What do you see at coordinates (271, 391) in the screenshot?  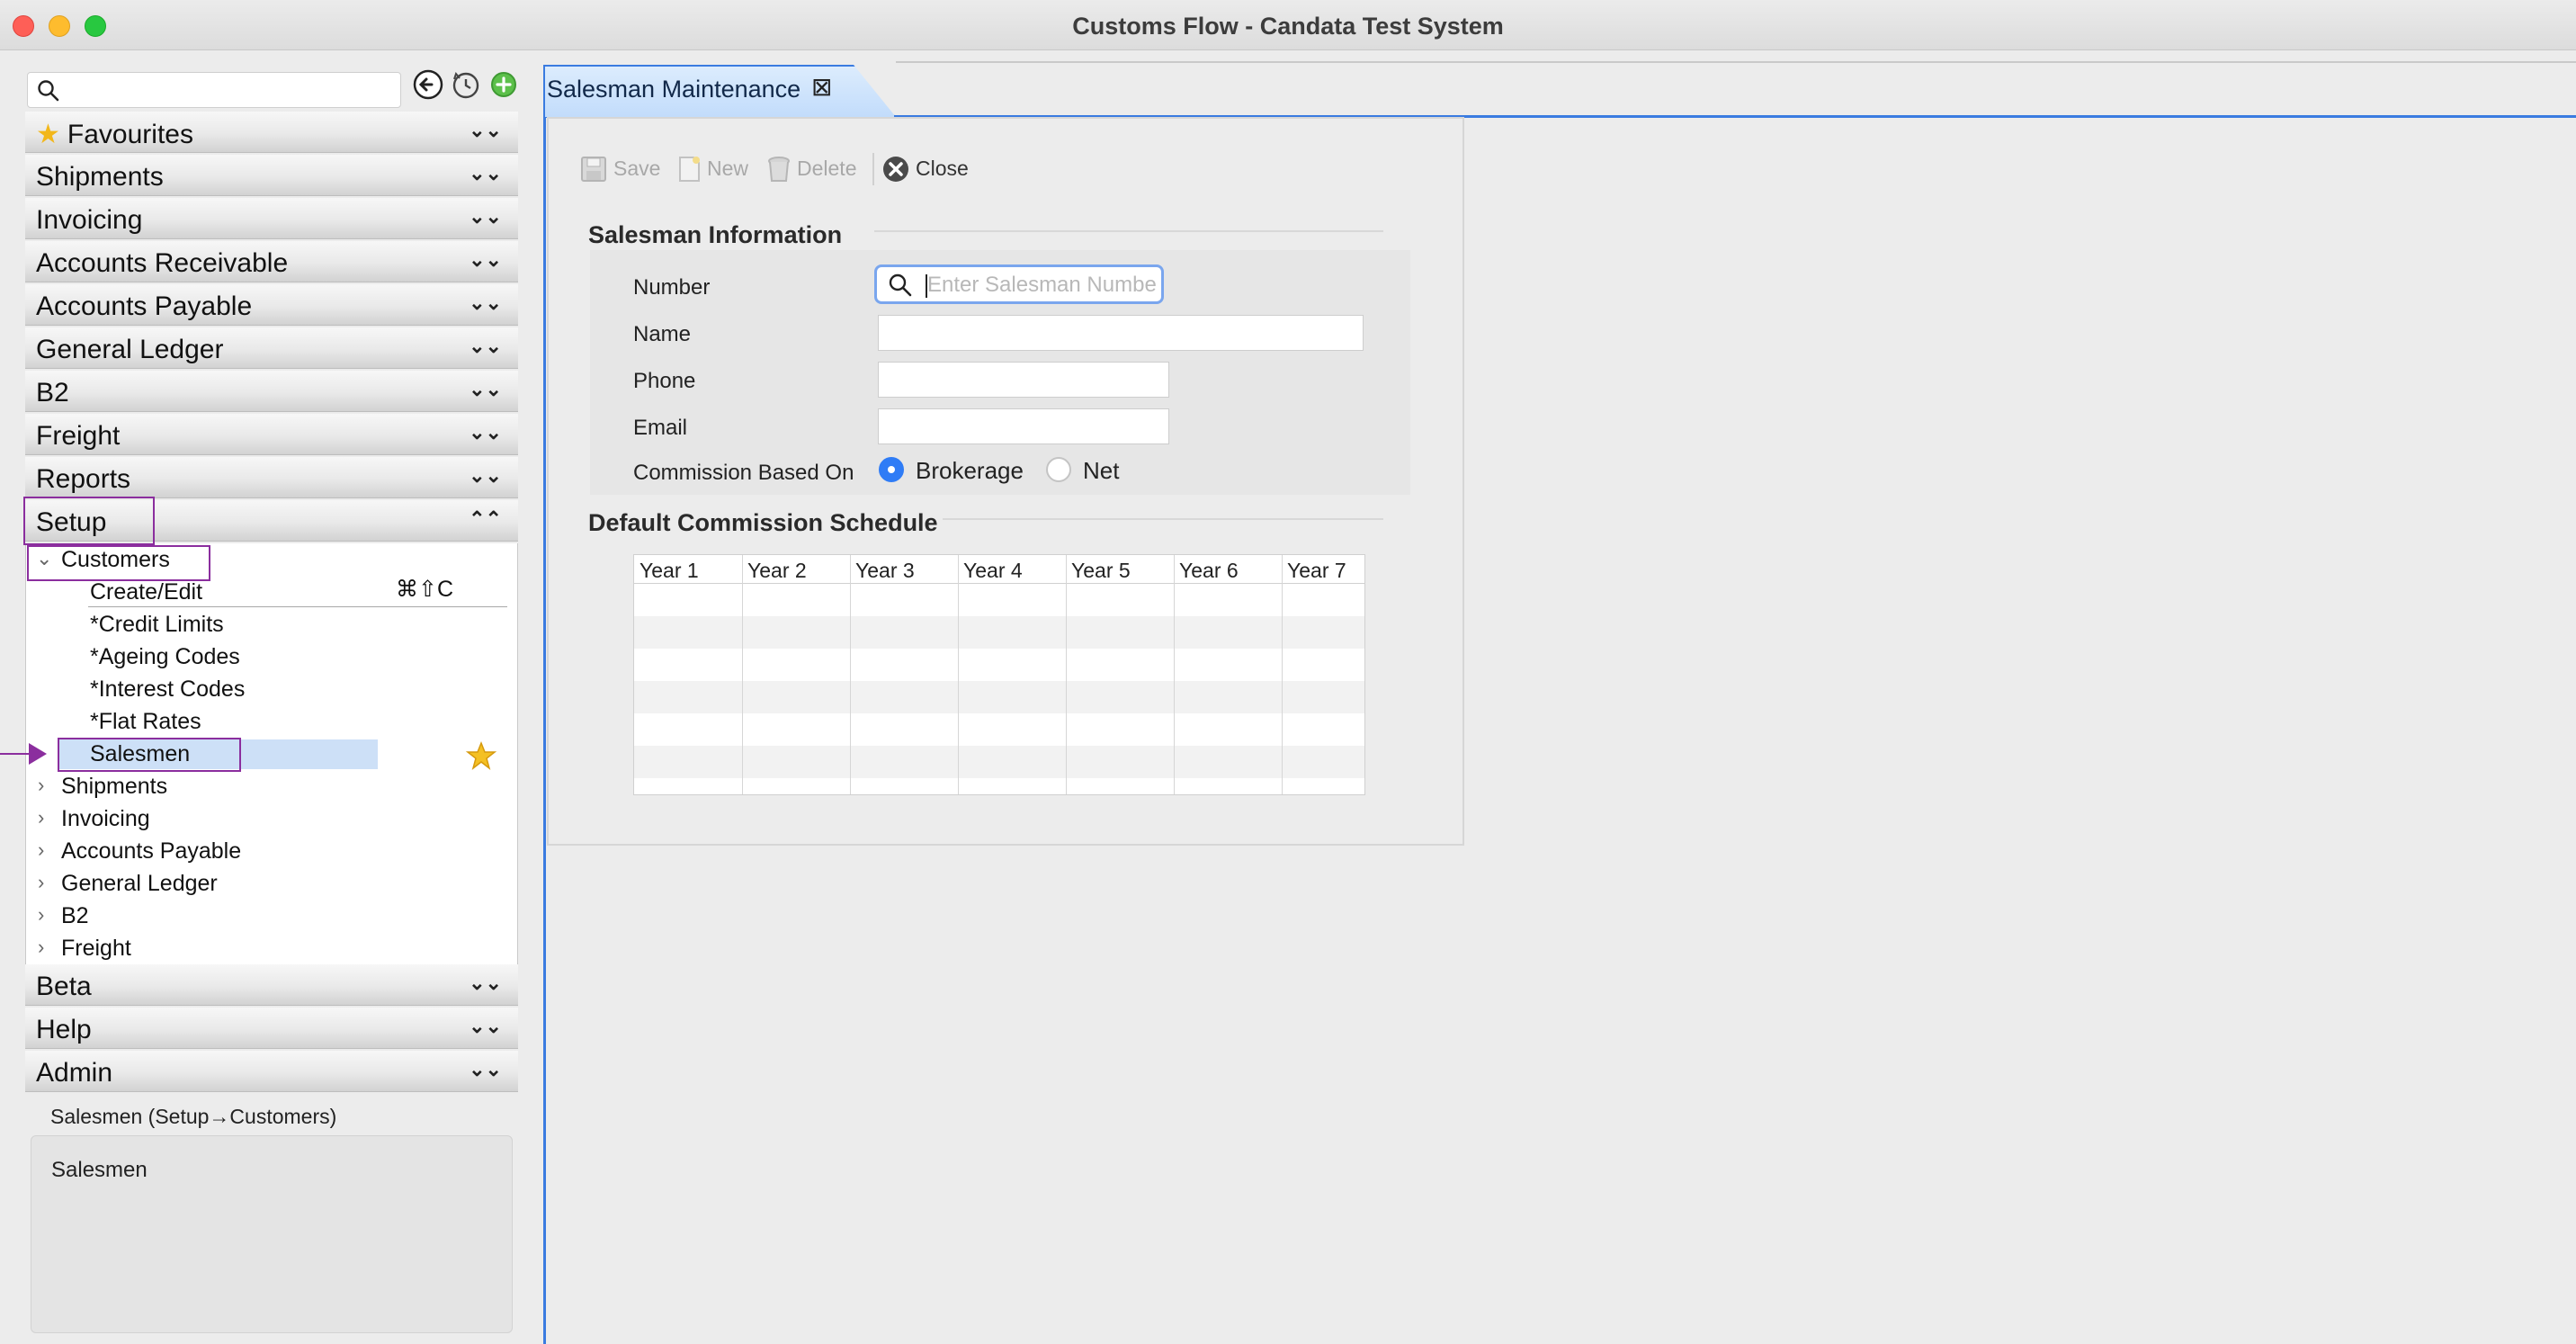 I see `accordion-b2: B2 ⌄⌄` at bounding box center [271, 391].